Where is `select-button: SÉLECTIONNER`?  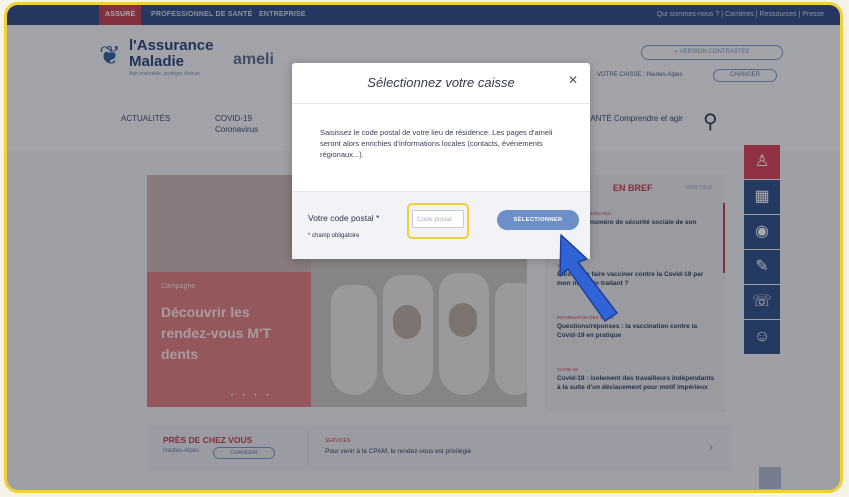
select-button: SÉLECTIONNER is located at coordinates (538, 220).